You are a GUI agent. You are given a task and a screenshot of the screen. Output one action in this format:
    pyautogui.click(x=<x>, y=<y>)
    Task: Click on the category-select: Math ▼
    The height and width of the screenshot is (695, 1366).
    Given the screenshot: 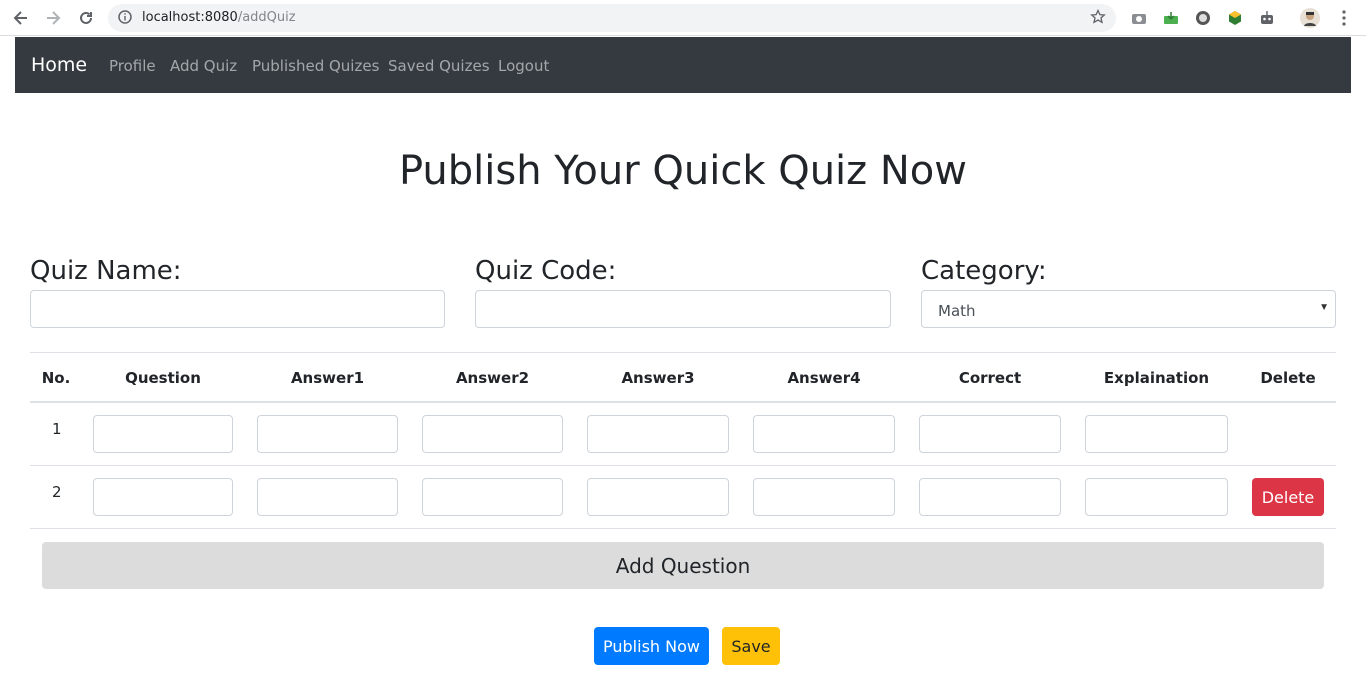 What is the action you would take?
    pyautogui.click(x=1128, y=309)
    